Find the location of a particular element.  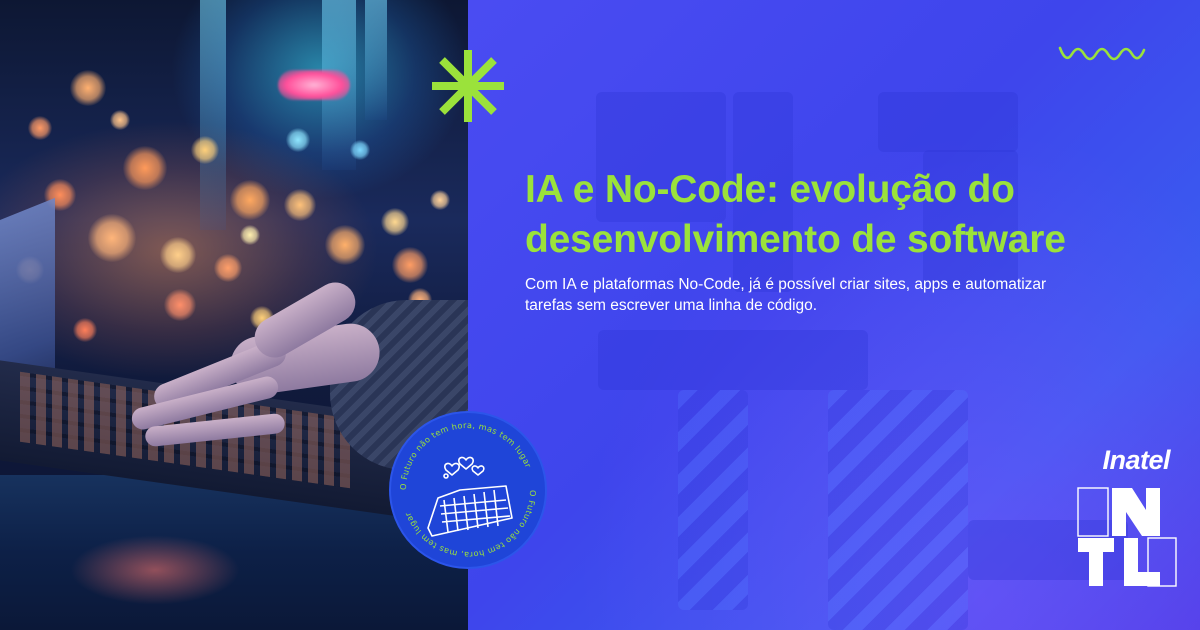

asterisk-icon is located at coordinates (468, 86).